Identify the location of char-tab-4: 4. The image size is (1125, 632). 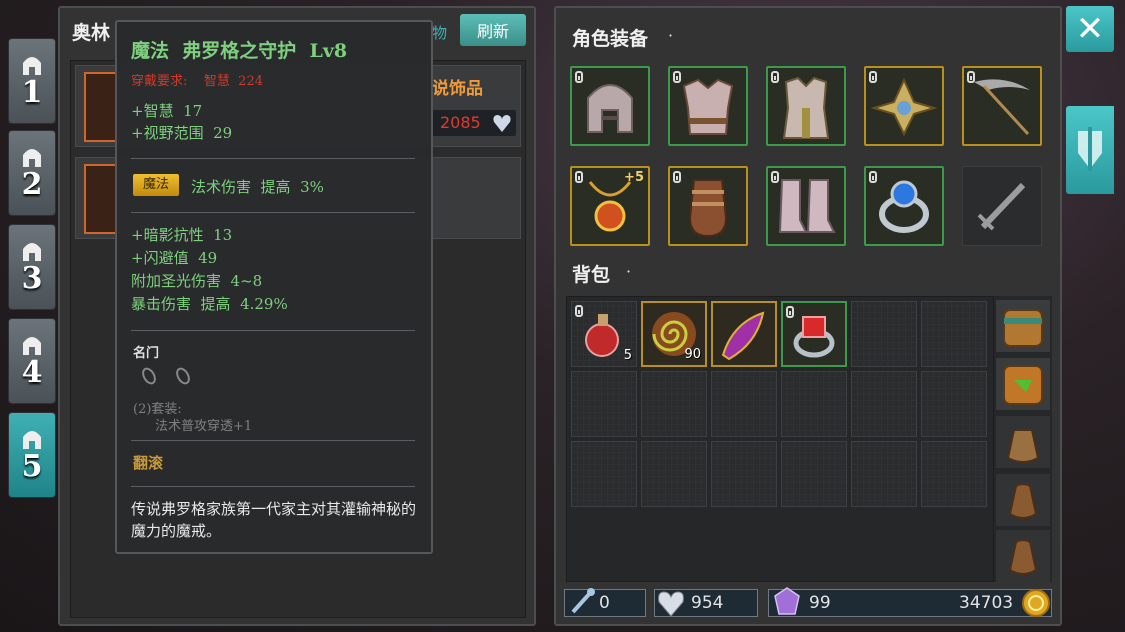
(32, 361).